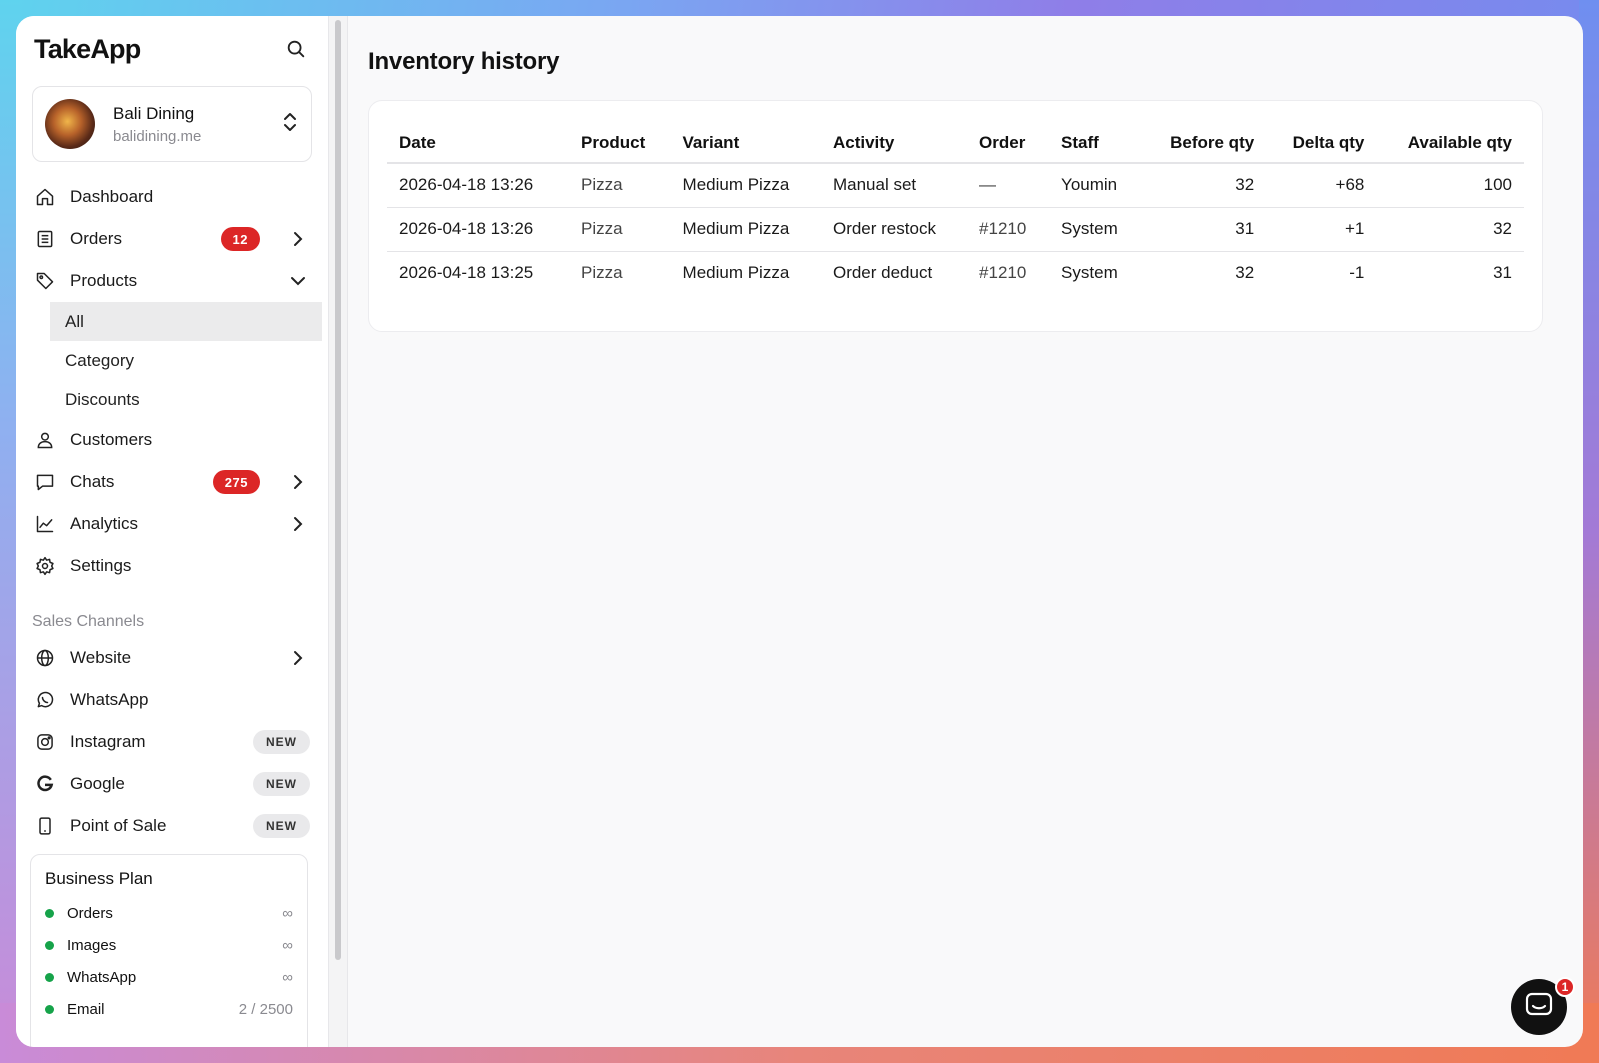 This screenshot has height=1063, width=1599. I want to click on sales-channels-title: Sales Channels, so click(88, 621).